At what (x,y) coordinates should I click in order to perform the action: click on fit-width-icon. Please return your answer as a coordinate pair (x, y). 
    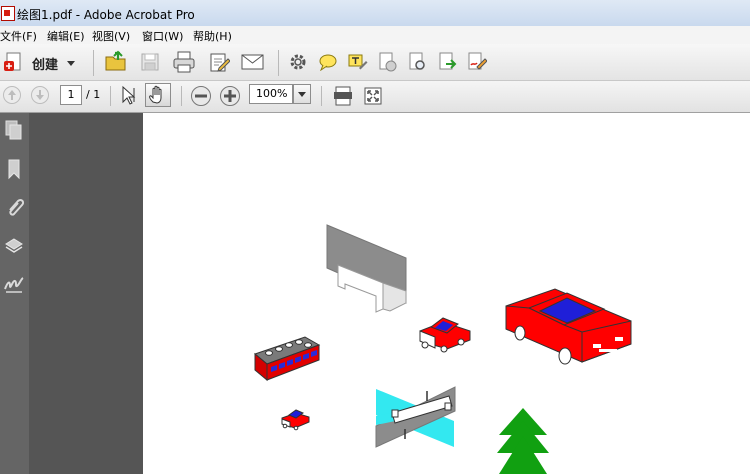
    Looking at the image, I should click on (343, 96).